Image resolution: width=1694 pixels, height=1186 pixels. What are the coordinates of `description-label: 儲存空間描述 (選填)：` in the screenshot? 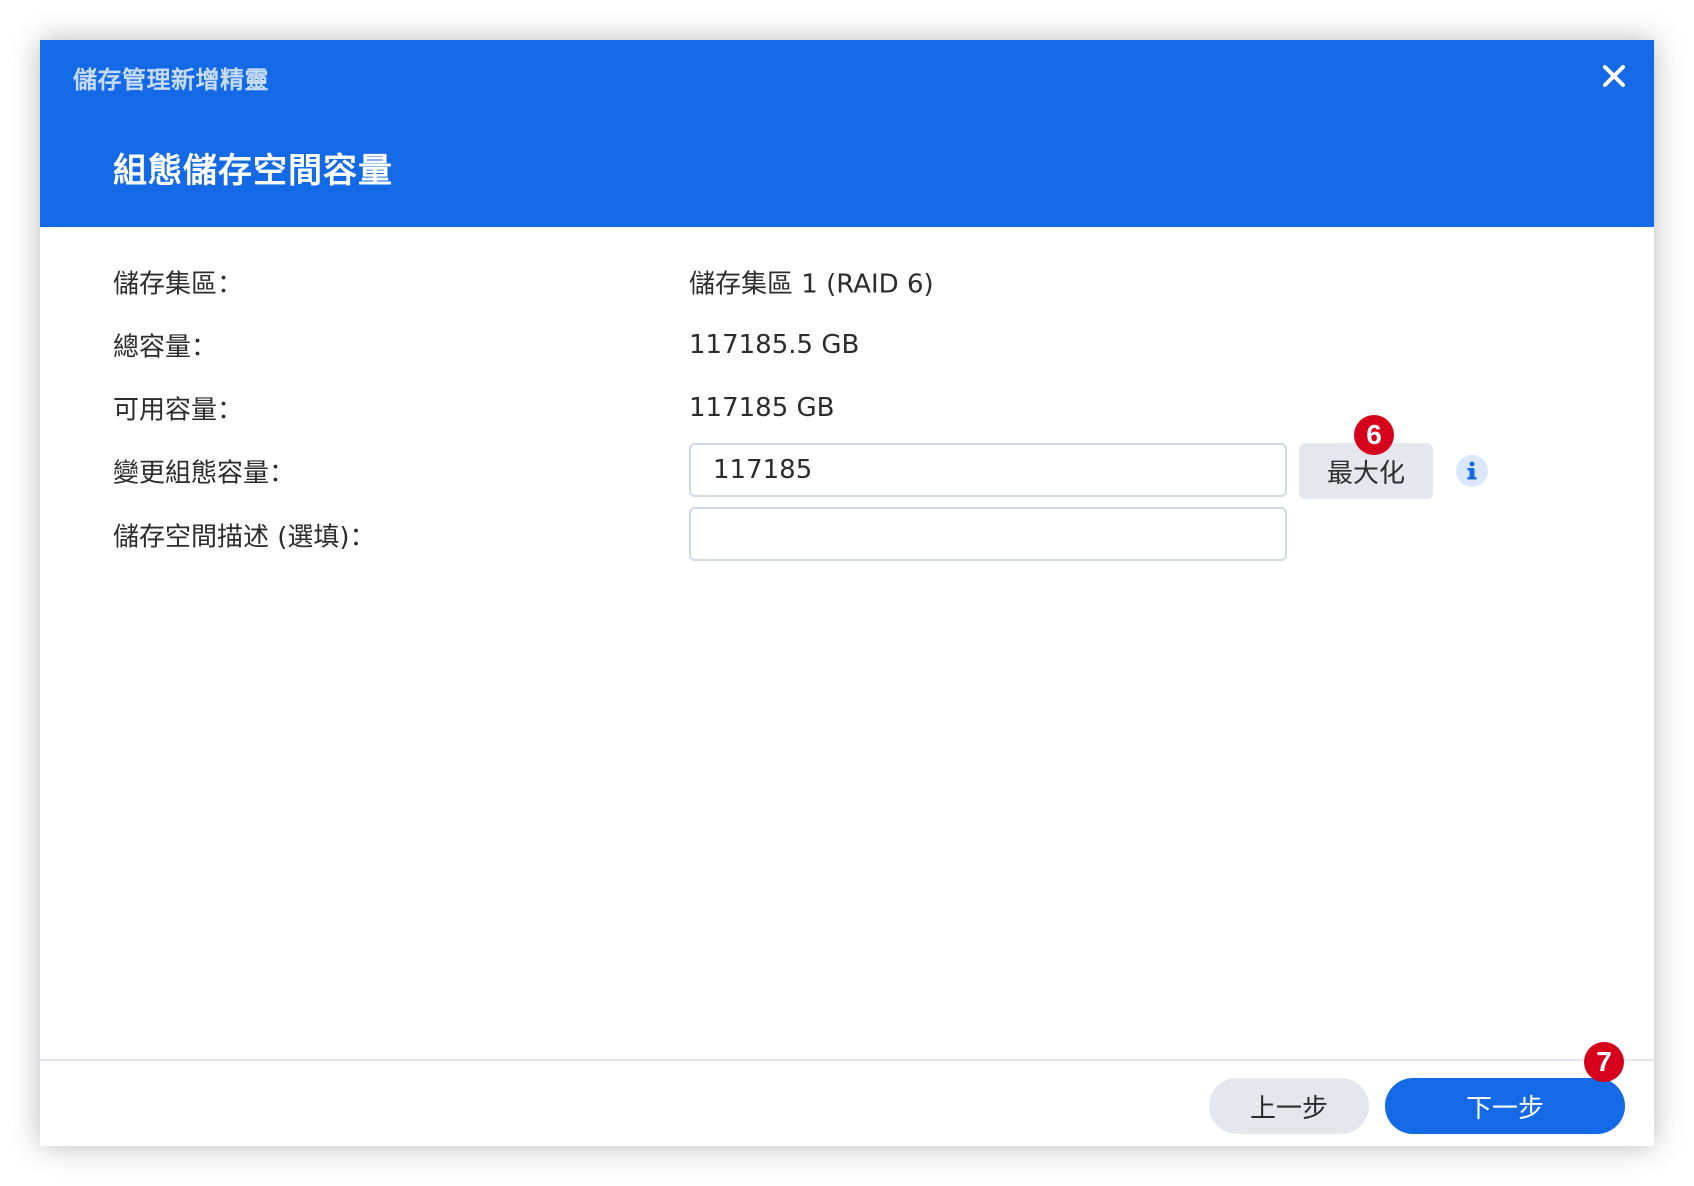 It's located at (244, 537).